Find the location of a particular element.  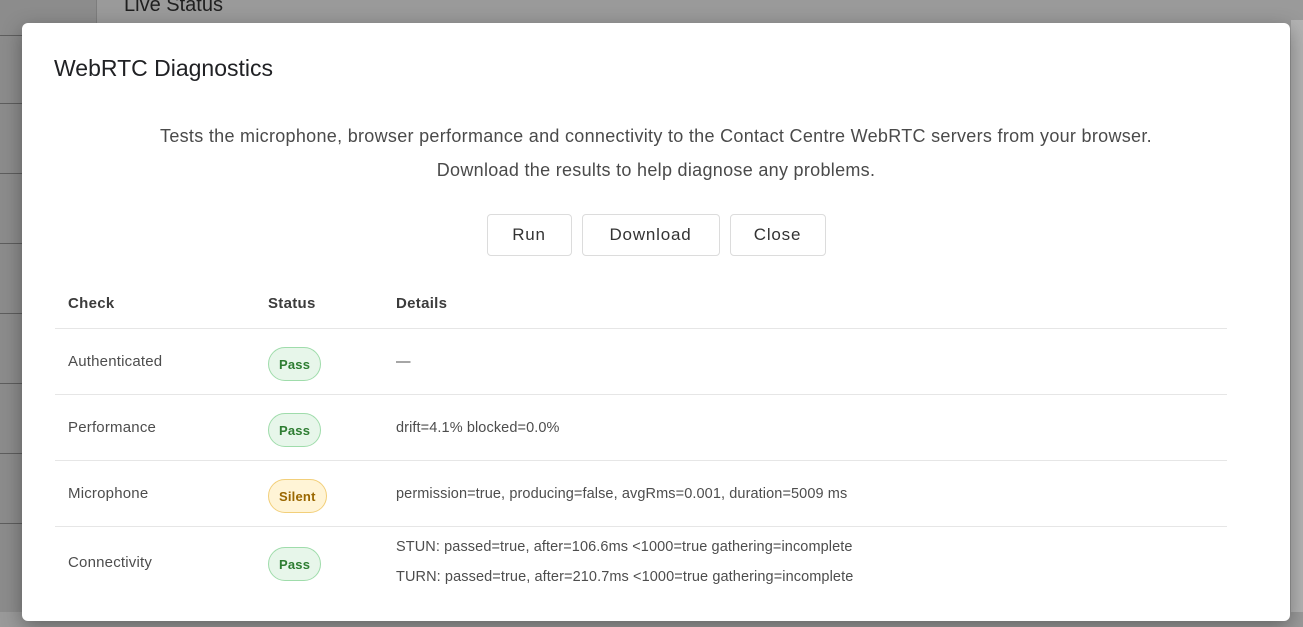

details-text: drift=4.1% blocked=0.0% is located at coordinates (478, 427).